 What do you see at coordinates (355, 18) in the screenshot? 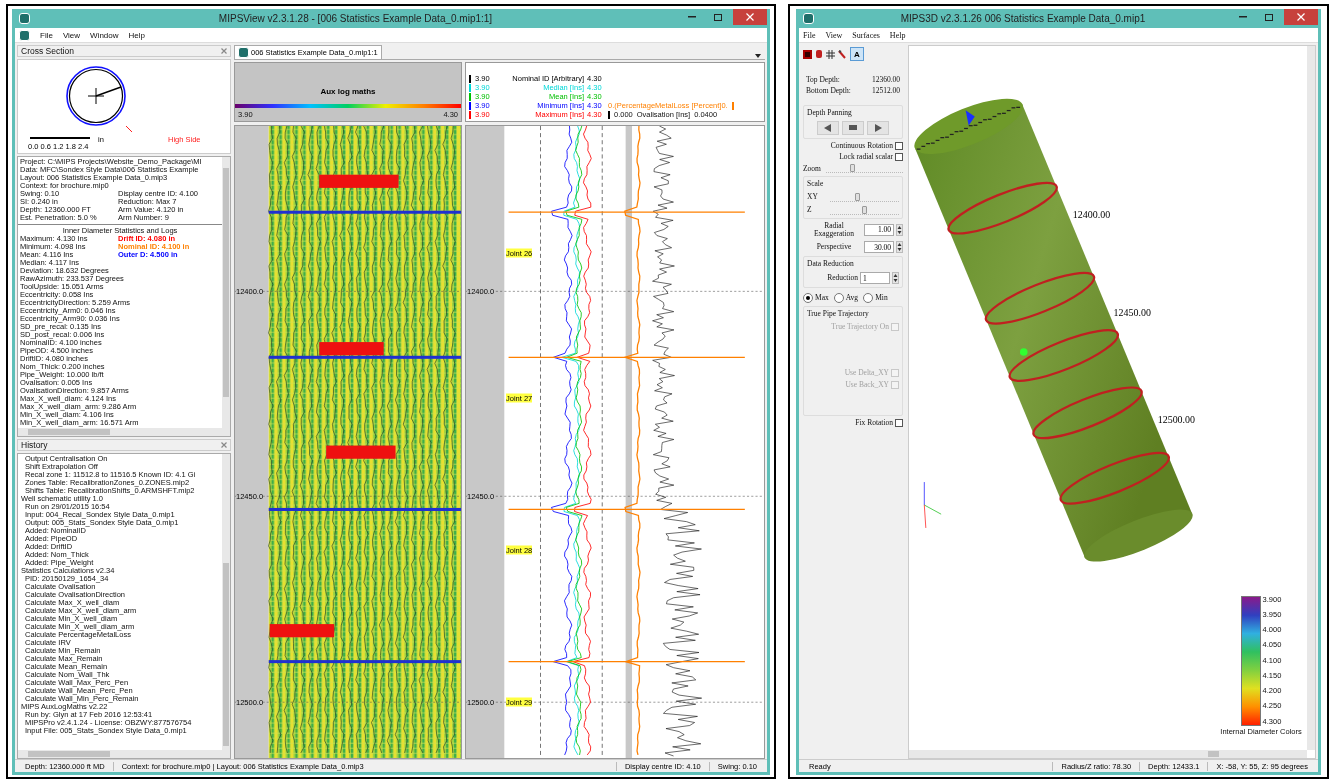
I see `window-title: MIPSView v2.3.1.28 - [006 Statistics Example Data_0.mip1:1]` at bounding box center [355, 18].